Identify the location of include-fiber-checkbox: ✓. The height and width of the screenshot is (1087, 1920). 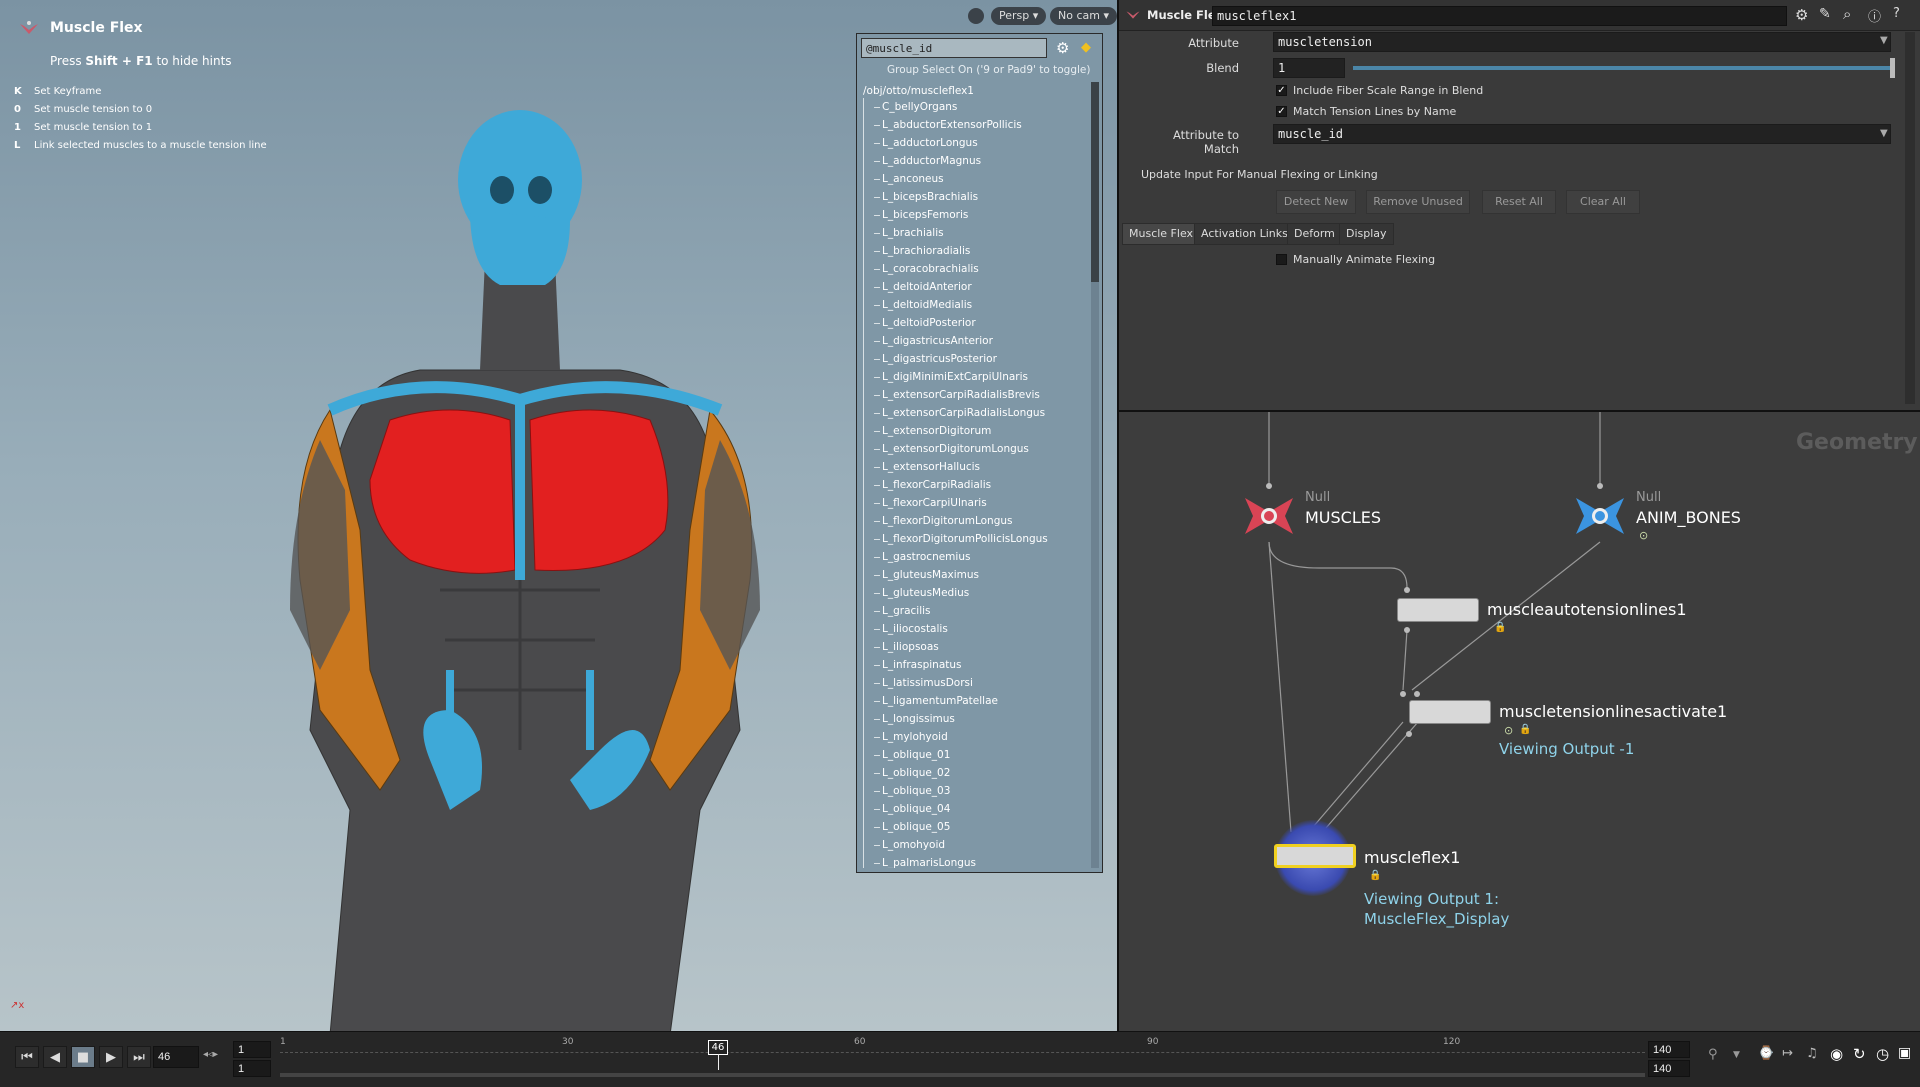
(1281, 90).